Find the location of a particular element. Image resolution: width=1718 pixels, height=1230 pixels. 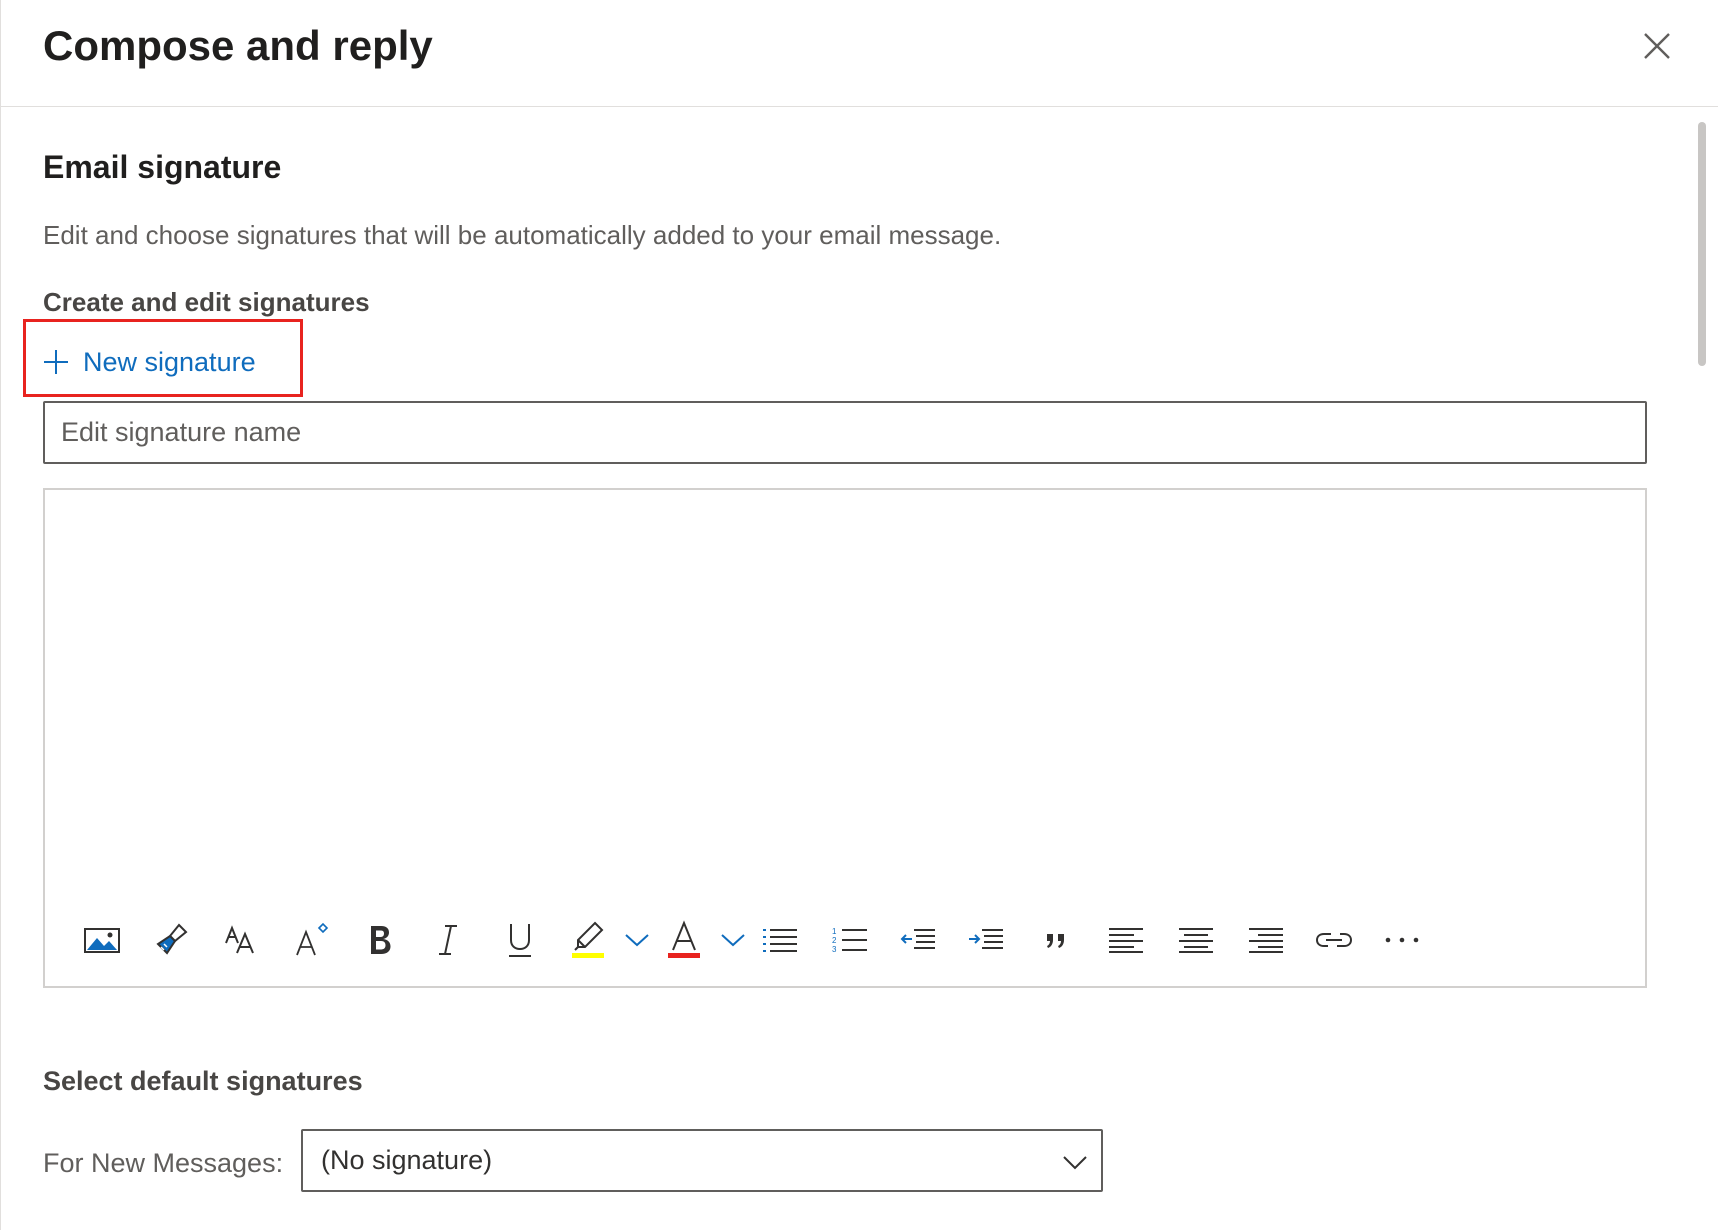

align-center-button is located at coordinates (1196, 940).